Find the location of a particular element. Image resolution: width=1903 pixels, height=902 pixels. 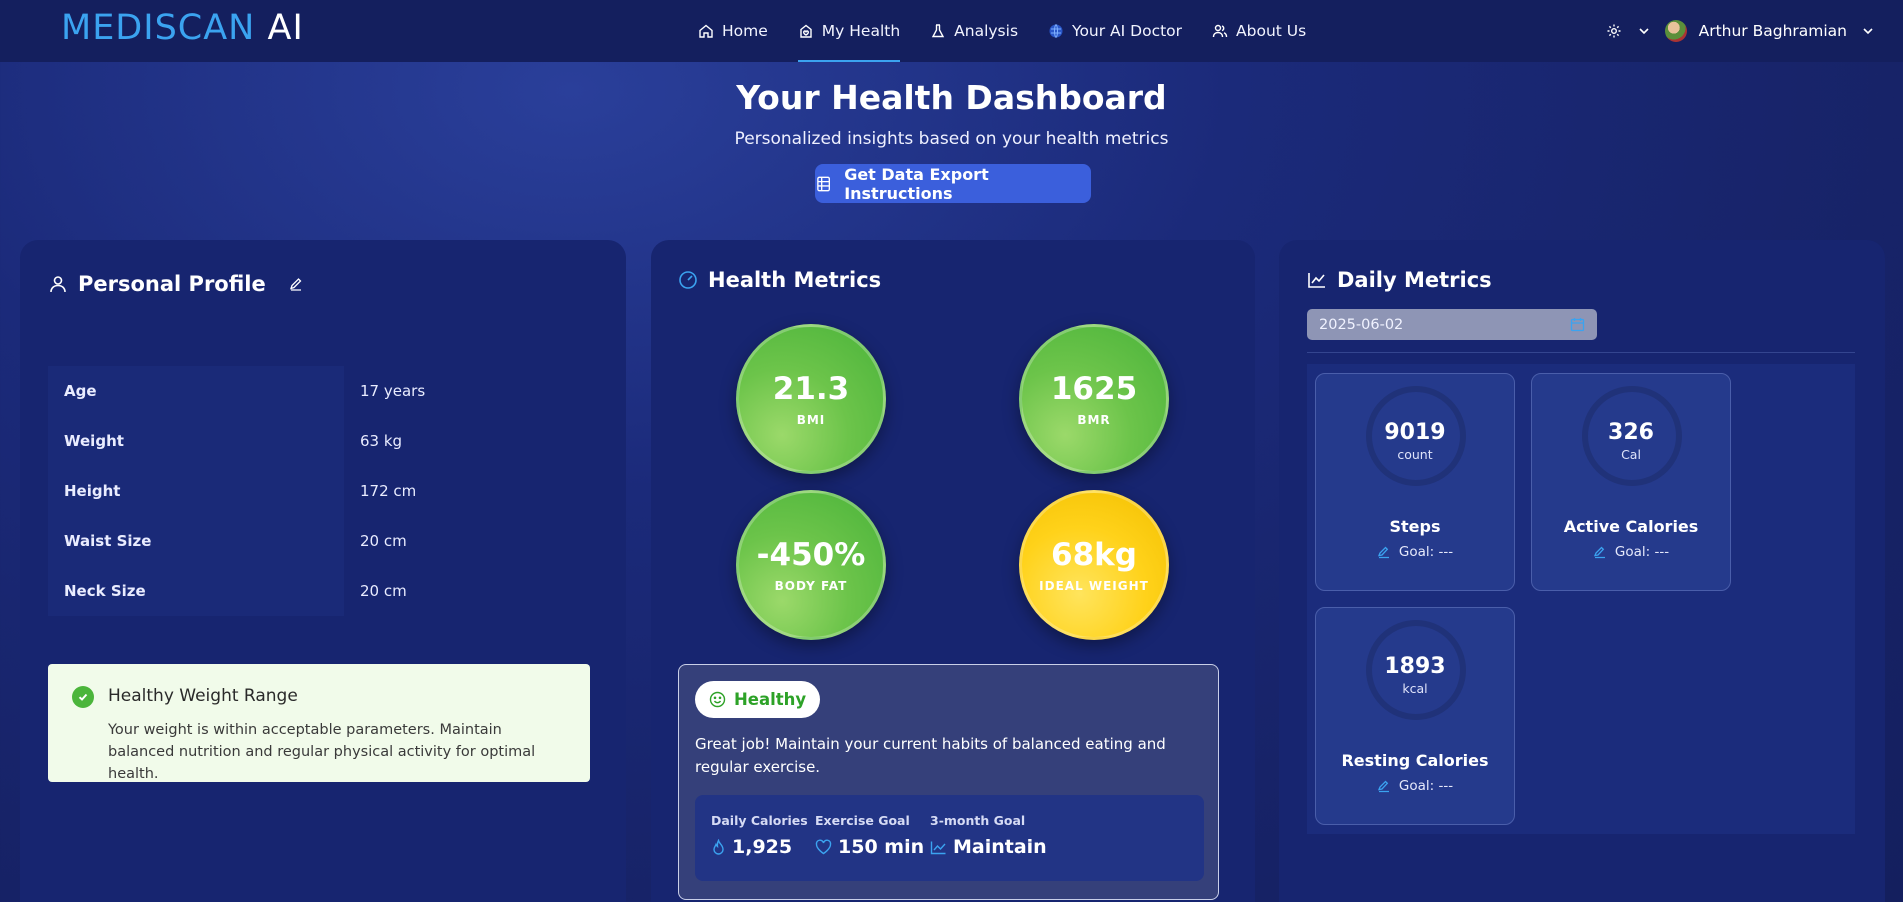

bmi-metric: 21.3 BMI is located at coordinates (811, 399).